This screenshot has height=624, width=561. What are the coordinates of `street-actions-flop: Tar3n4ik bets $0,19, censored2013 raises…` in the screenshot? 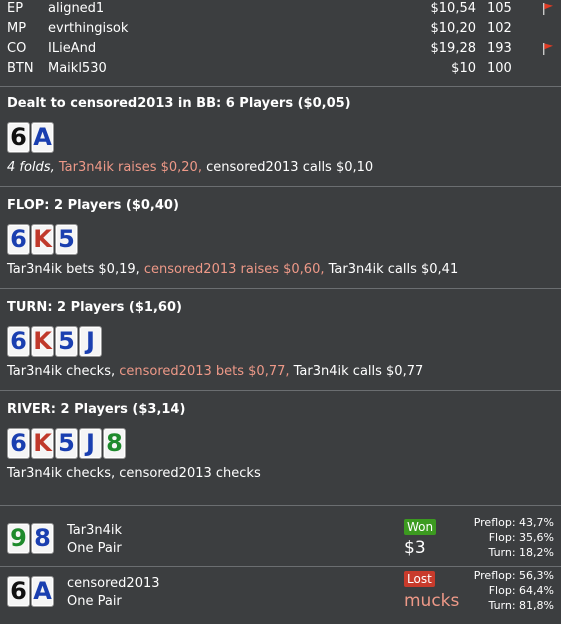 It's located at (232, 270).